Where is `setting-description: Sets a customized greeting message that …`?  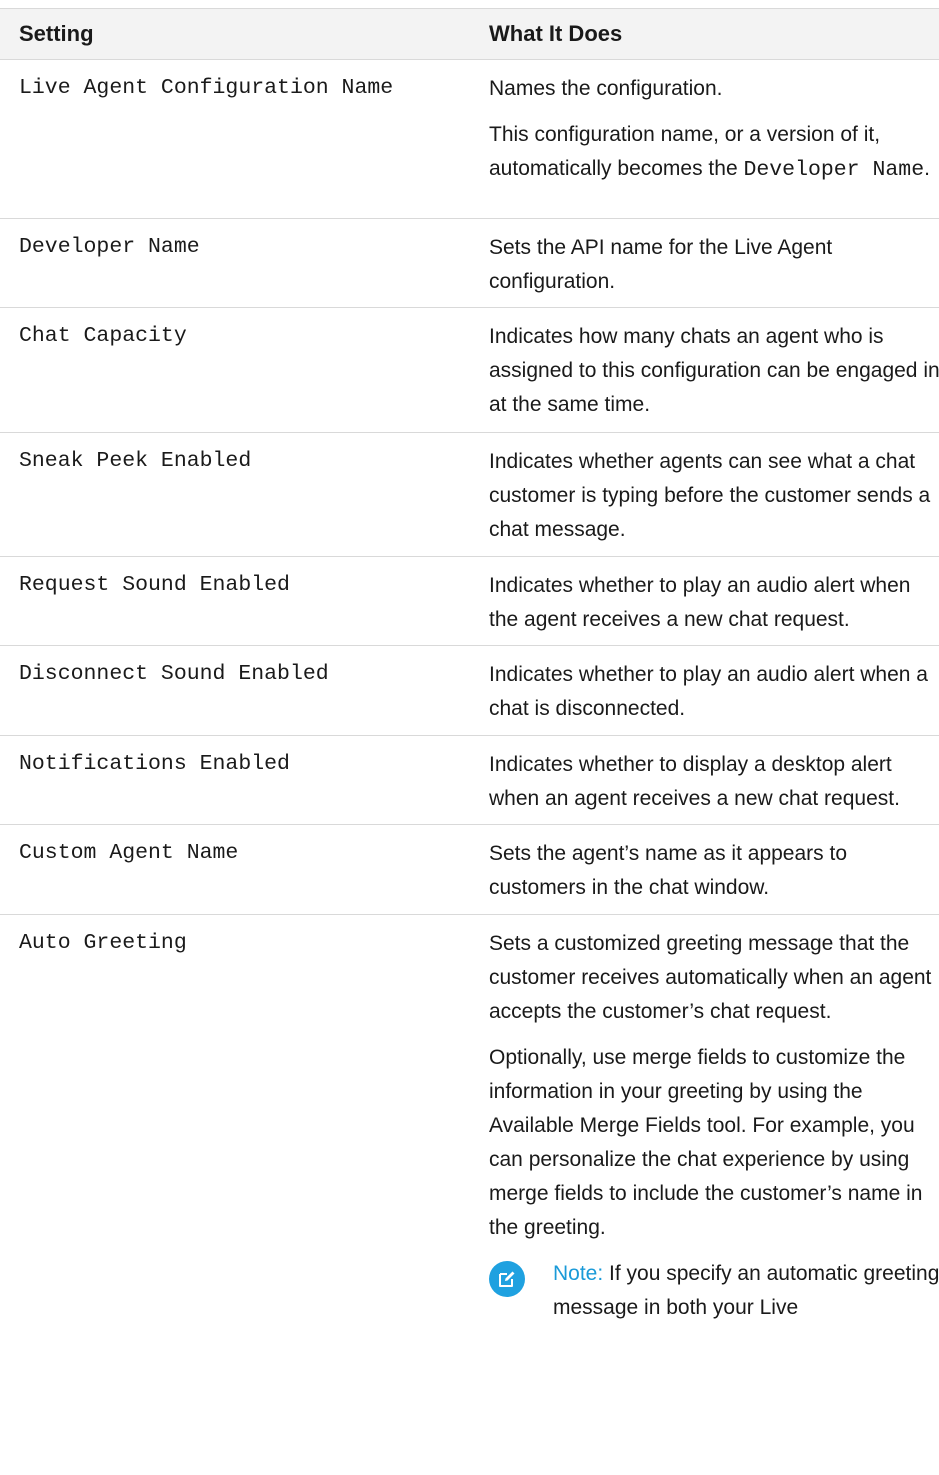
setting-description: Sets a customized greeting message that … is located at coordinates (714, 1126).